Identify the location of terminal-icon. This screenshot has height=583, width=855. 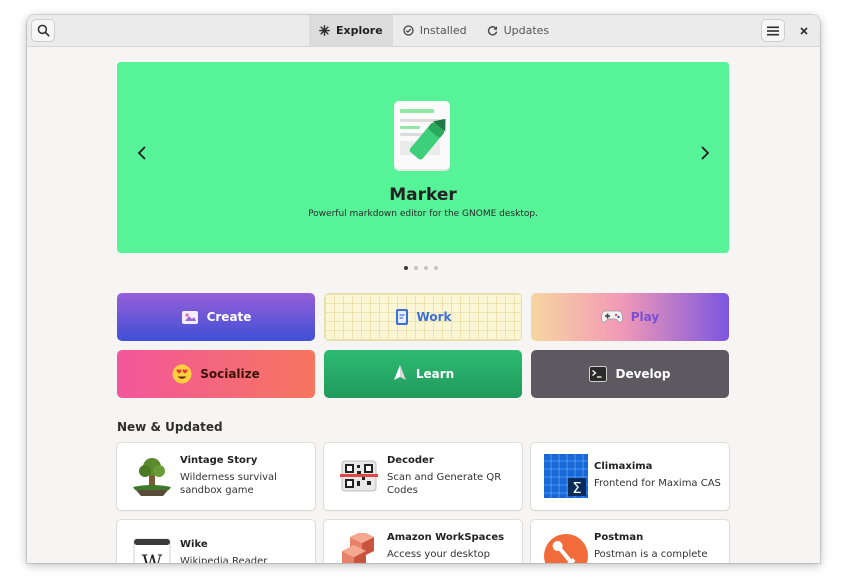
(598, 374).